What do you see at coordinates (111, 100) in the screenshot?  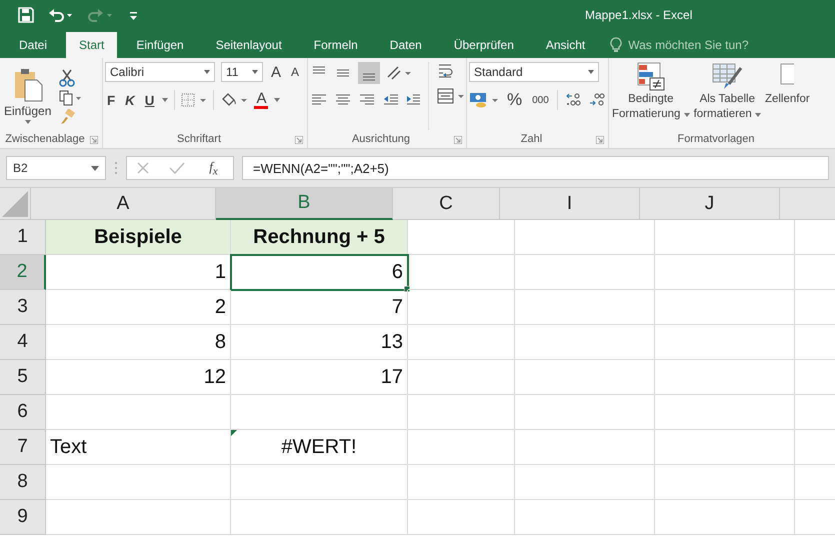 I see `bold-button: F` at bounding box center [111, 100].